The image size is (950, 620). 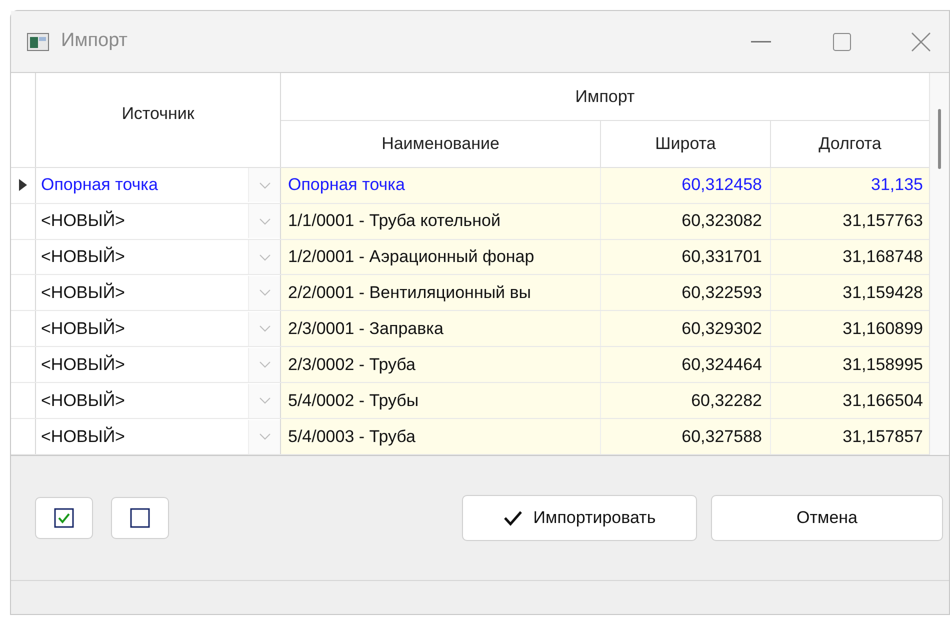 I want to click on column-header: Долгота, so click(x=850, y=144).